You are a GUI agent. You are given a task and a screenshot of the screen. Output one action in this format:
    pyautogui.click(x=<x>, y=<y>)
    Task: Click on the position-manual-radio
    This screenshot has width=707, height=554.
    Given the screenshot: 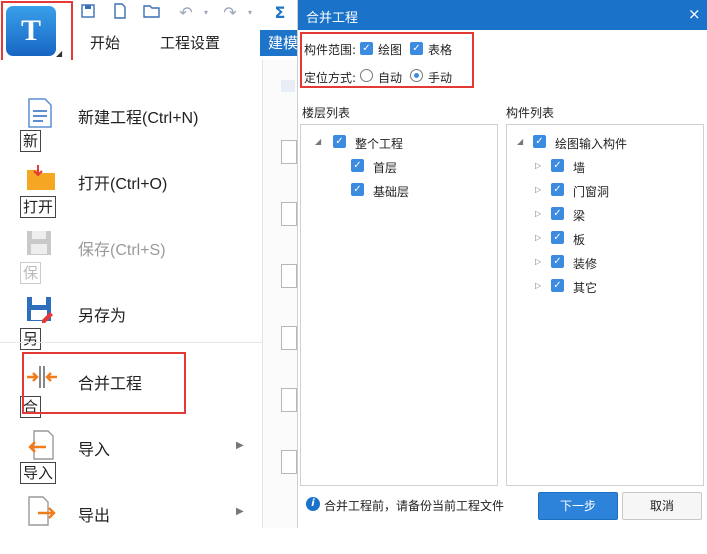 What is the action you would take?
    pyautogui.click(x=416, y=75)
    